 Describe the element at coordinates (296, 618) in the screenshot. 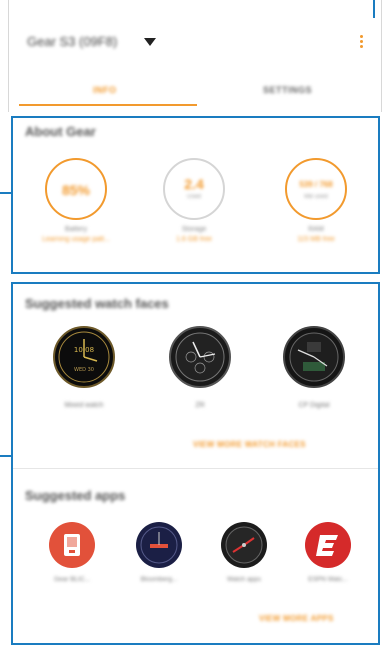

I see `view-more-apps-link: VIEW MORE APPS` at that location.